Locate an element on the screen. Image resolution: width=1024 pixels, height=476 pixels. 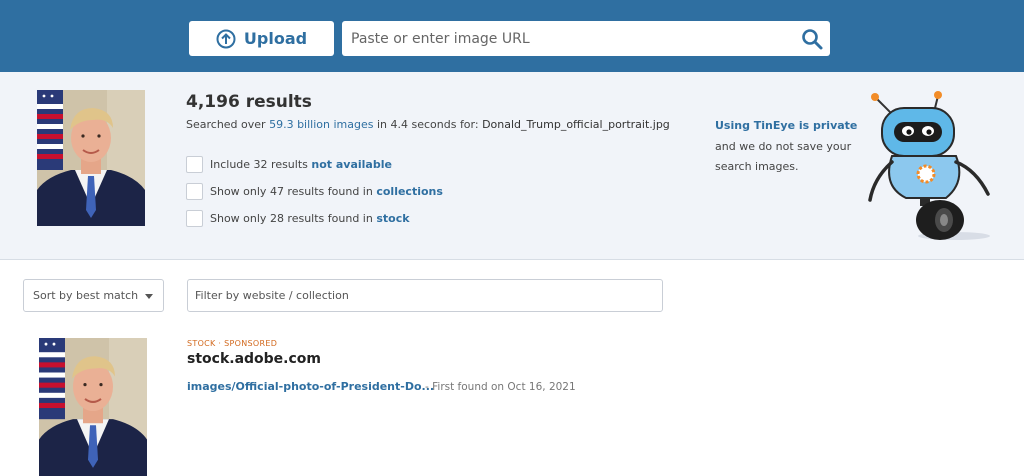
option-link: collections is located at coordinates (409, 191).